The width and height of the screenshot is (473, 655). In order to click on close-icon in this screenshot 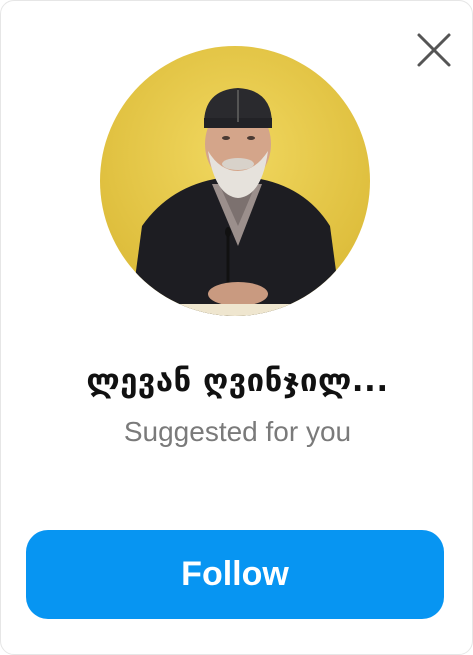, I will do `click(434, 50)`.